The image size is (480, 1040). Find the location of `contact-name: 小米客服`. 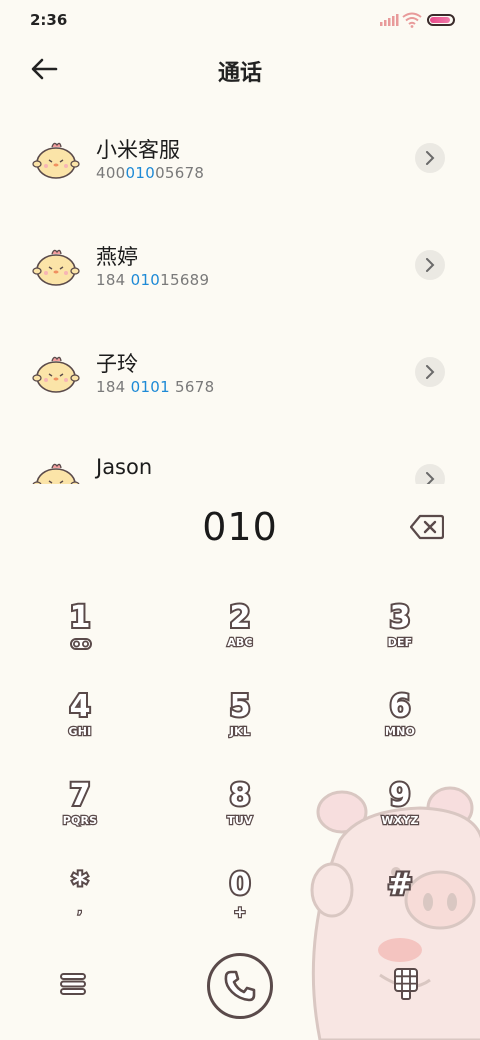

contact-name: 小米客服 is located at coordinates (138, 150).